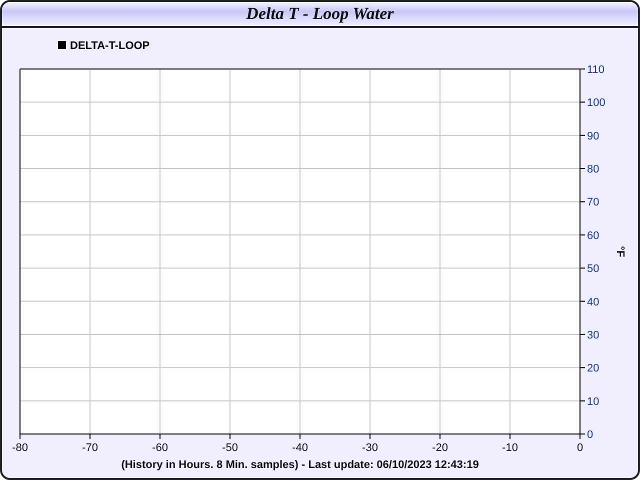 This screenshot has width=640, height=480. I want to click on x-tick-label: -70, so click(90, 448).